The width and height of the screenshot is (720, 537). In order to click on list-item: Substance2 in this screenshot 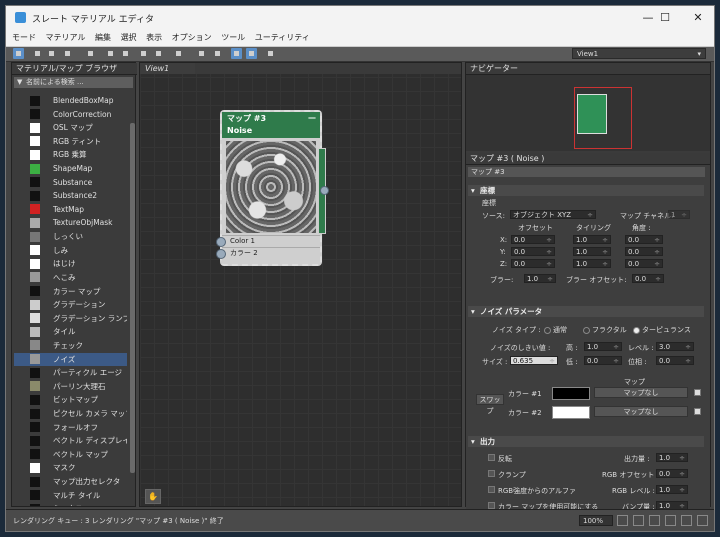, I will do `click(70, 196)`.